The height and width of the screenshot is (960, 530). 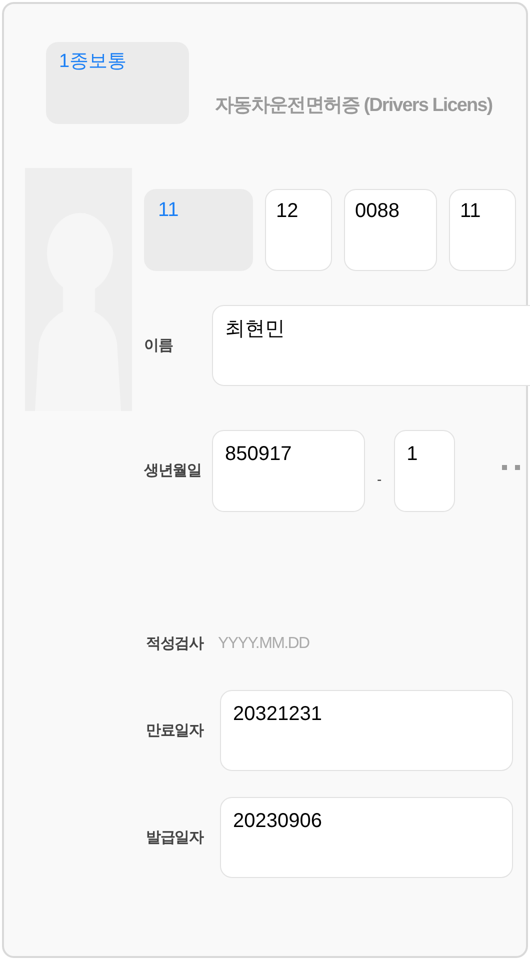 What do you see at coordinates (353, 106) in the screenshot?
I see `license-title: 자동차운전면허증 (Drivers Licens)` at bounding box center [353, 106].